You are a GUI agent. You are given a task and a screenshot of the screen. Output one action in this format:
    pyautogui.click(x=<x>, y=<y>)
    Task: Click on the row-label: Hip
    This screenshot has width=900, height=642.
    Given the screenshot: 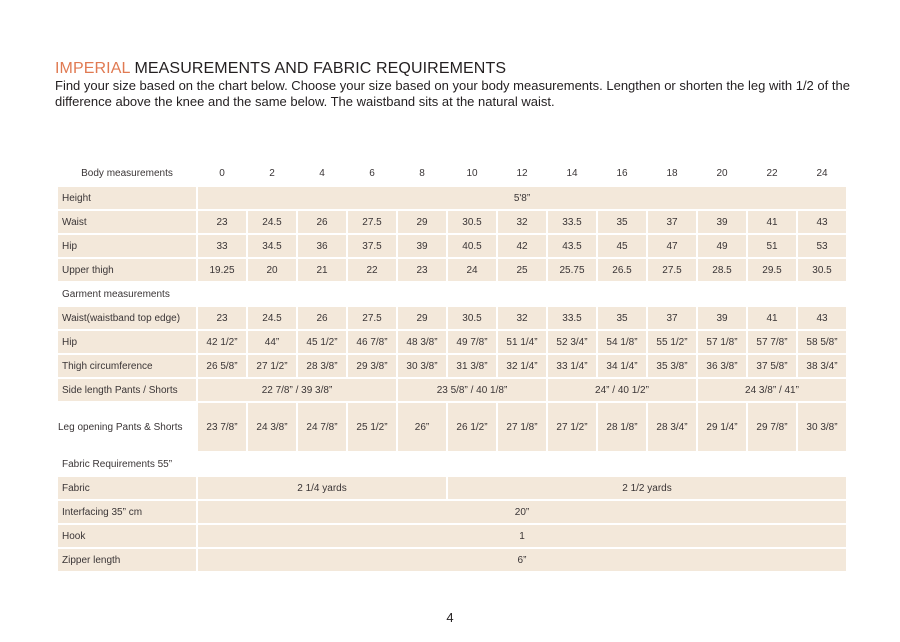 What is the action you would take?
    pyautogui.click(x=127, y=342)
    